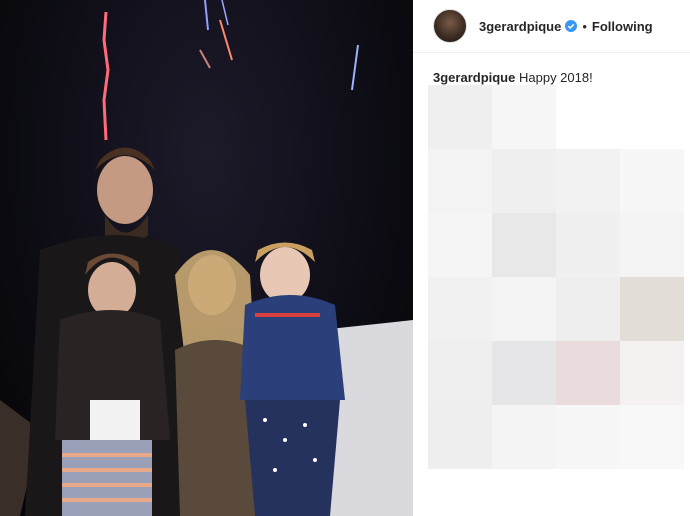  What do you see at coordinates (474, 77) in the screenshot?
I see `caption-username: 3gerardpique` at bounding box center [474, 77].